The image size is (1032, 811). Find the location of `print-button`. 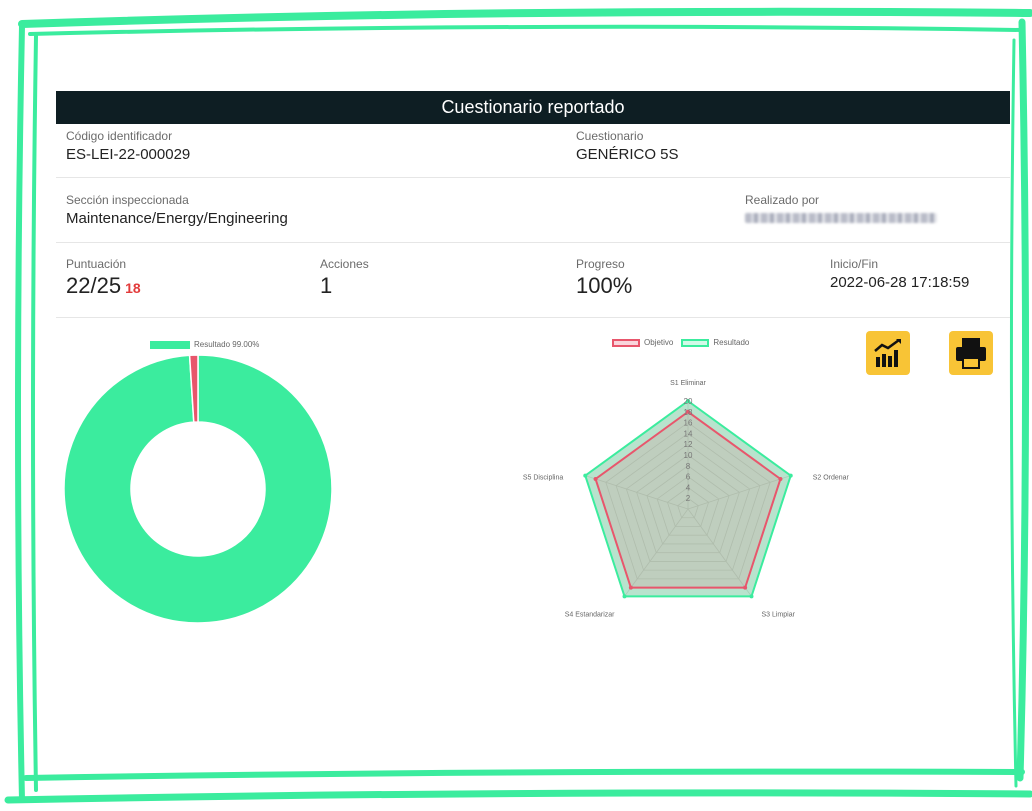

print-button is located at coordinates (971, 353).